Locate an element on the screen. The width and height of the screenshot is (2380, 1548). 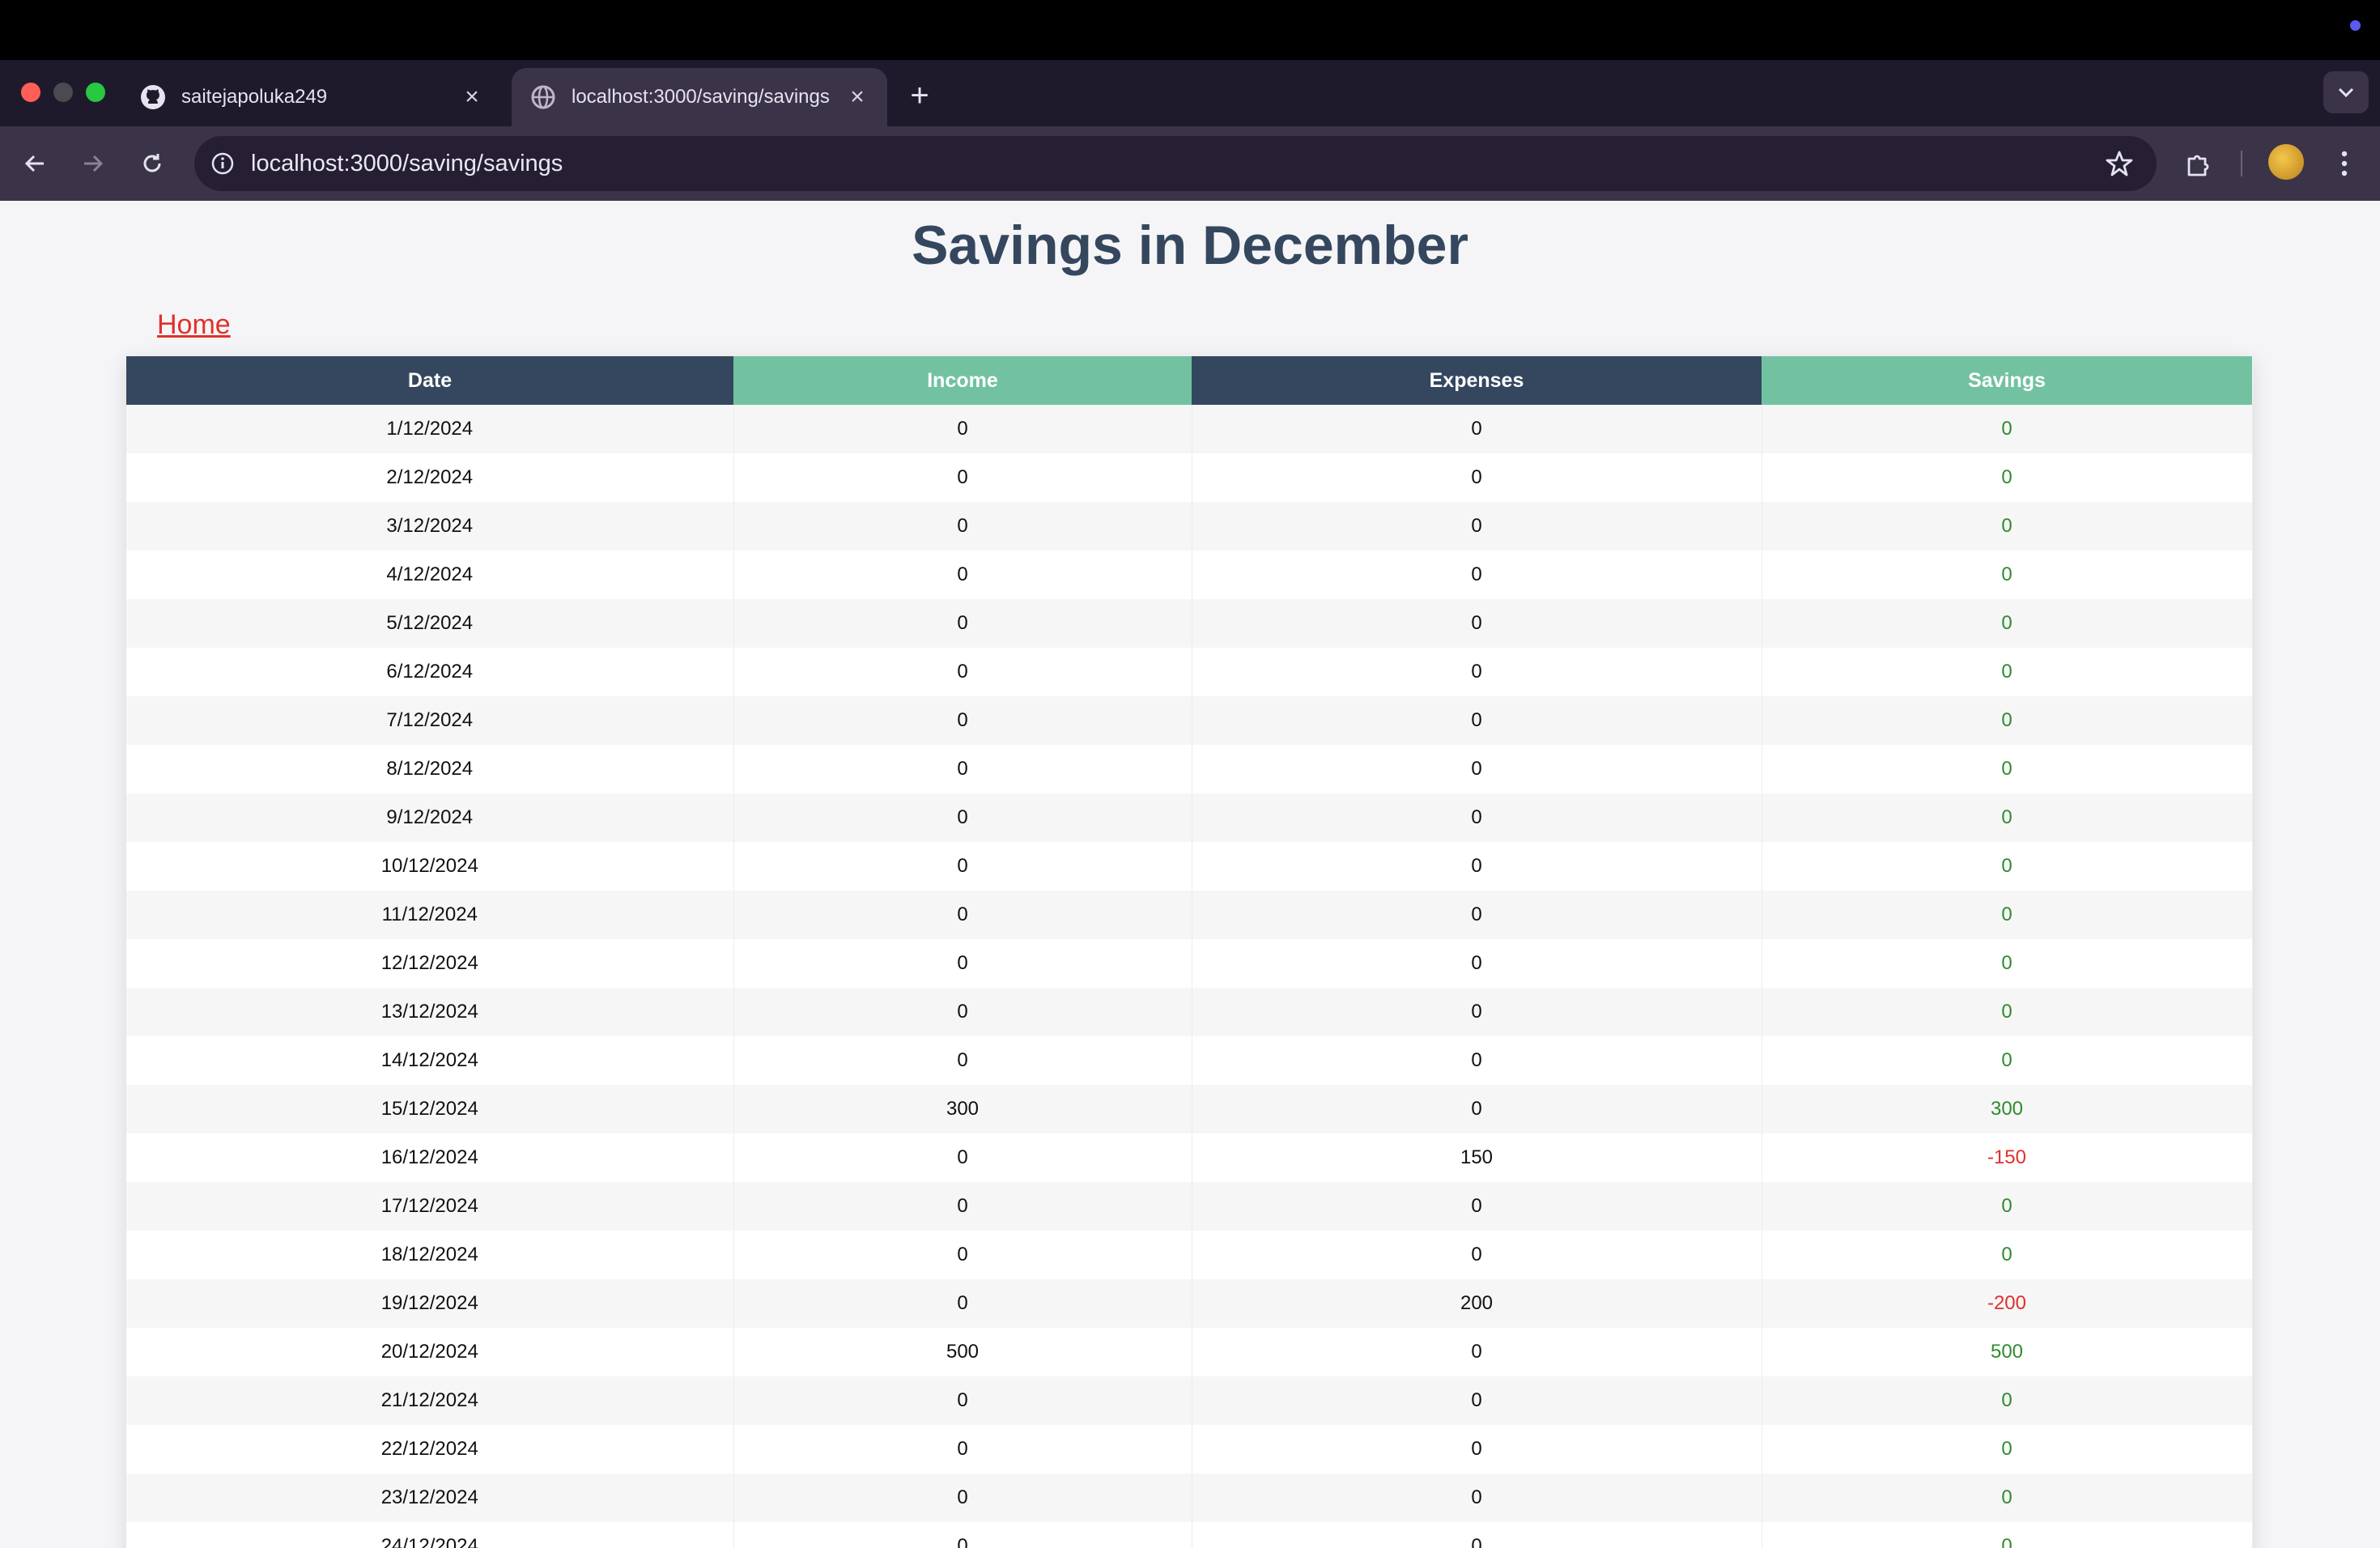
minimize-window-button is located at coordinates (63, 92).